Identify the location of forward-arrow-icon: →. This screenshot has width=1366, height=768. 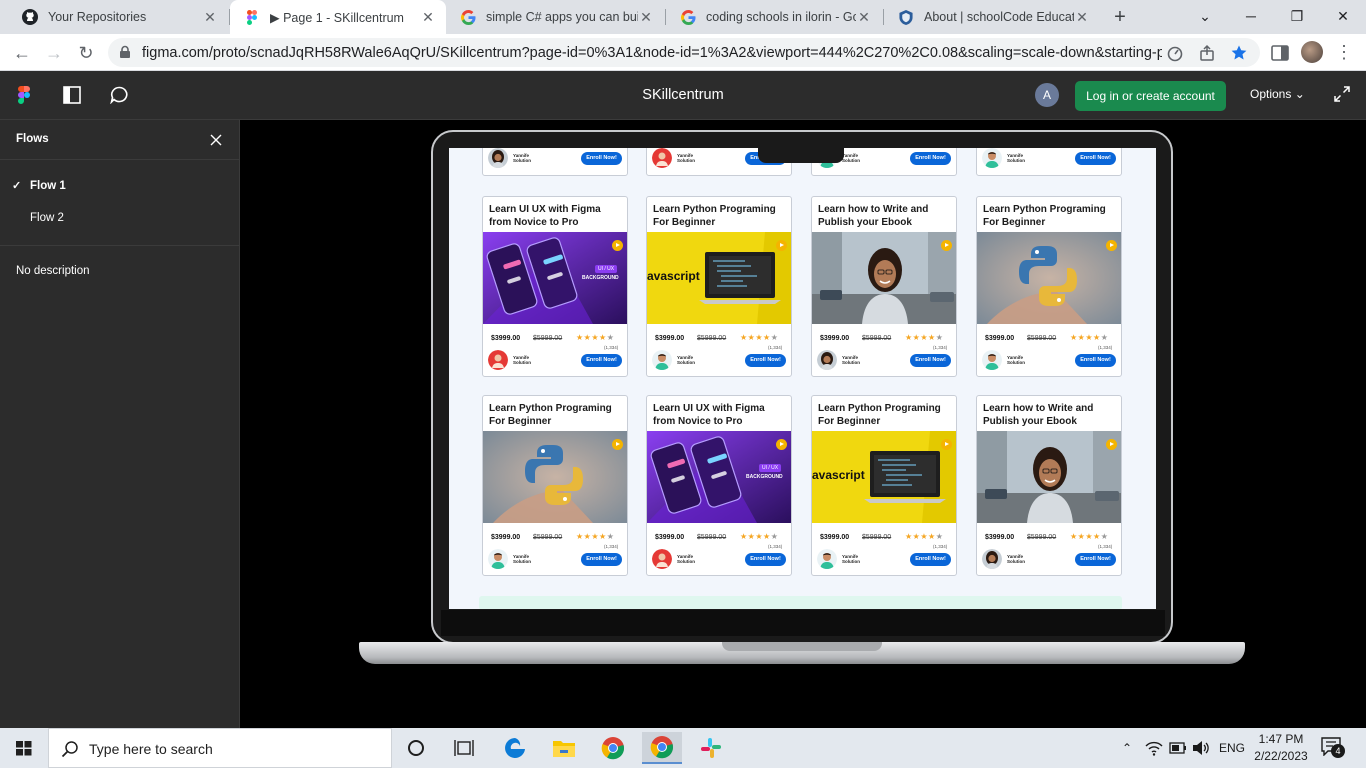
(54, 53).